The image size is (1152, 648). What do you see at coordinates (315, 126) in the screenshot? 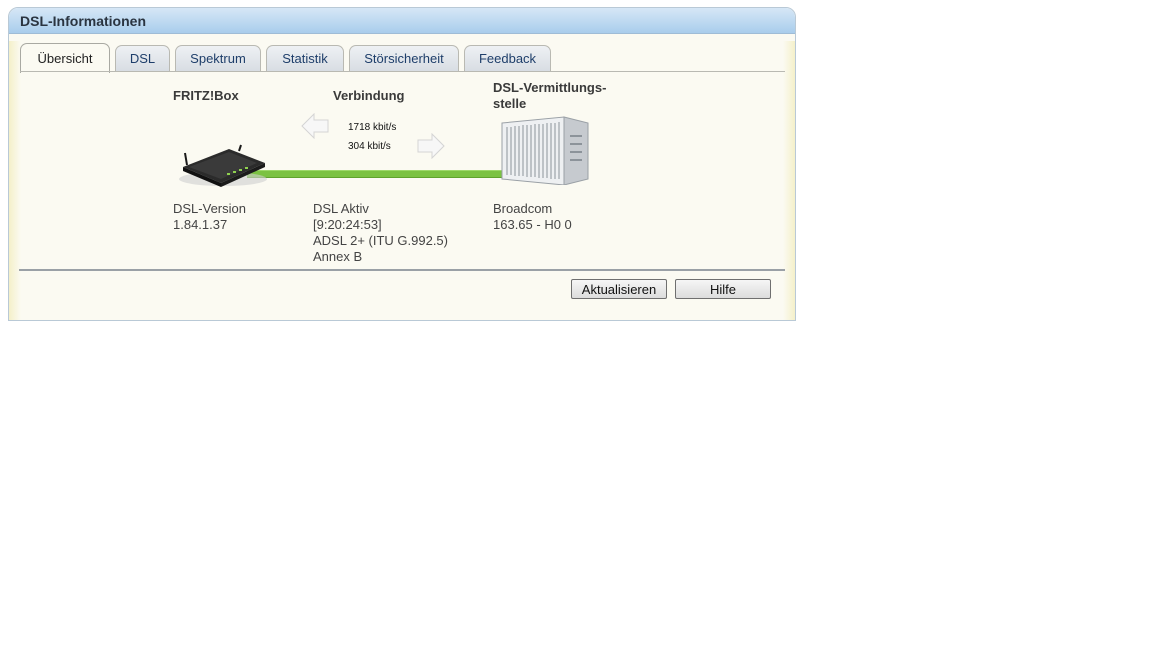
I see `arrow-left-icon` at bounding box center [315, 126].